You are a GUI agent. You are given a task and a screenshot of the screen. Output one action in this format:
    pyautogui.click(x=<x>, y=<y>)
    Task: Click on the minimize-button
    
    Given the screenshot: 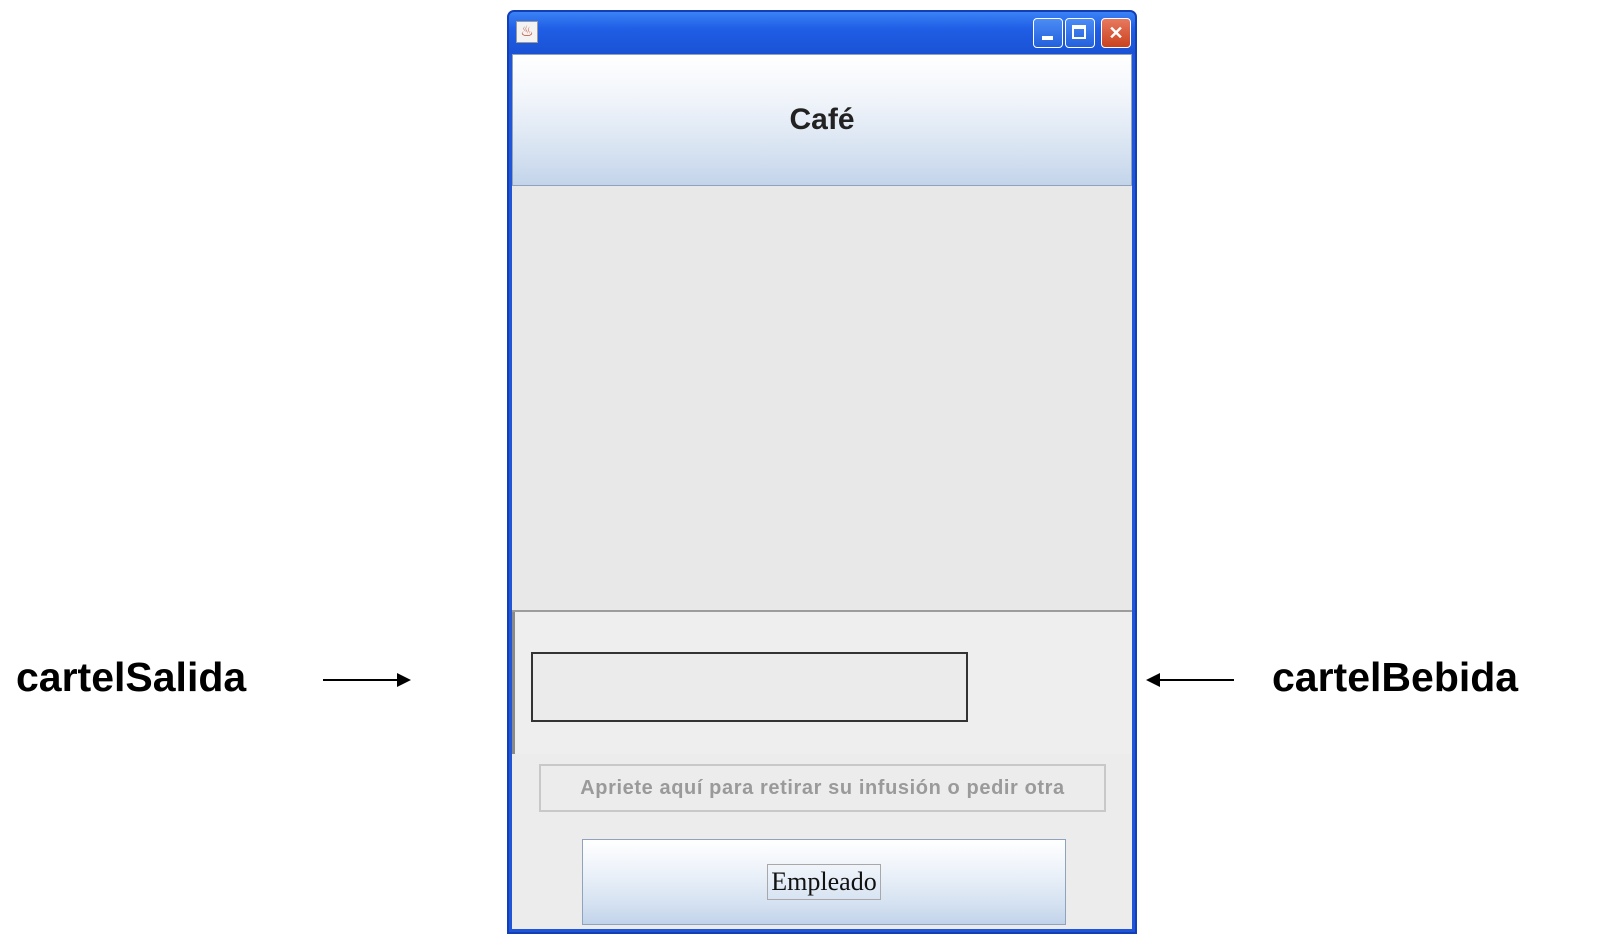 What is the action you would take?
    pyautogui.click(x=1048, y=33)
    